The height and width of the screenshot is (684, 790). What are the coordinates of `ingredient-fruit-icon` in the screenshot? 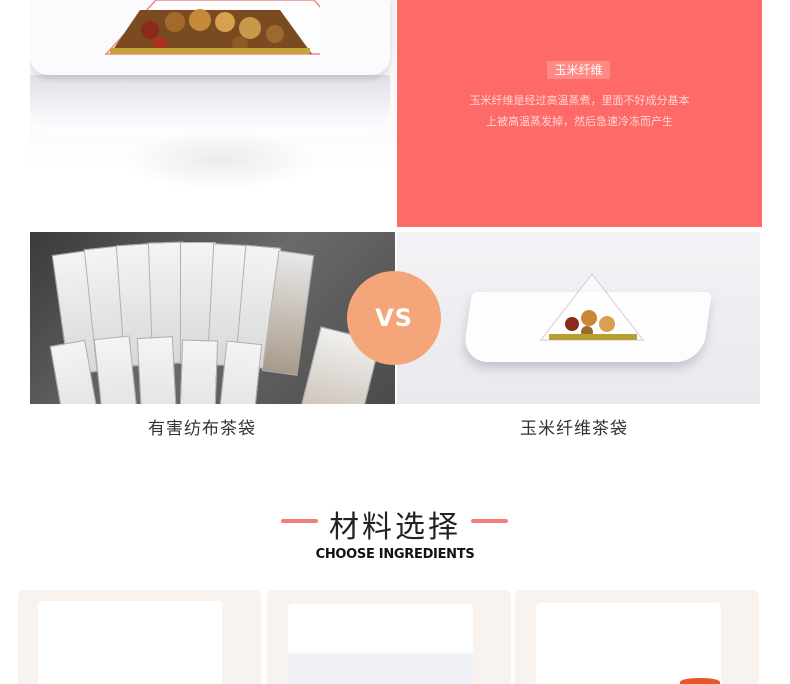 It's located at (700, 681).